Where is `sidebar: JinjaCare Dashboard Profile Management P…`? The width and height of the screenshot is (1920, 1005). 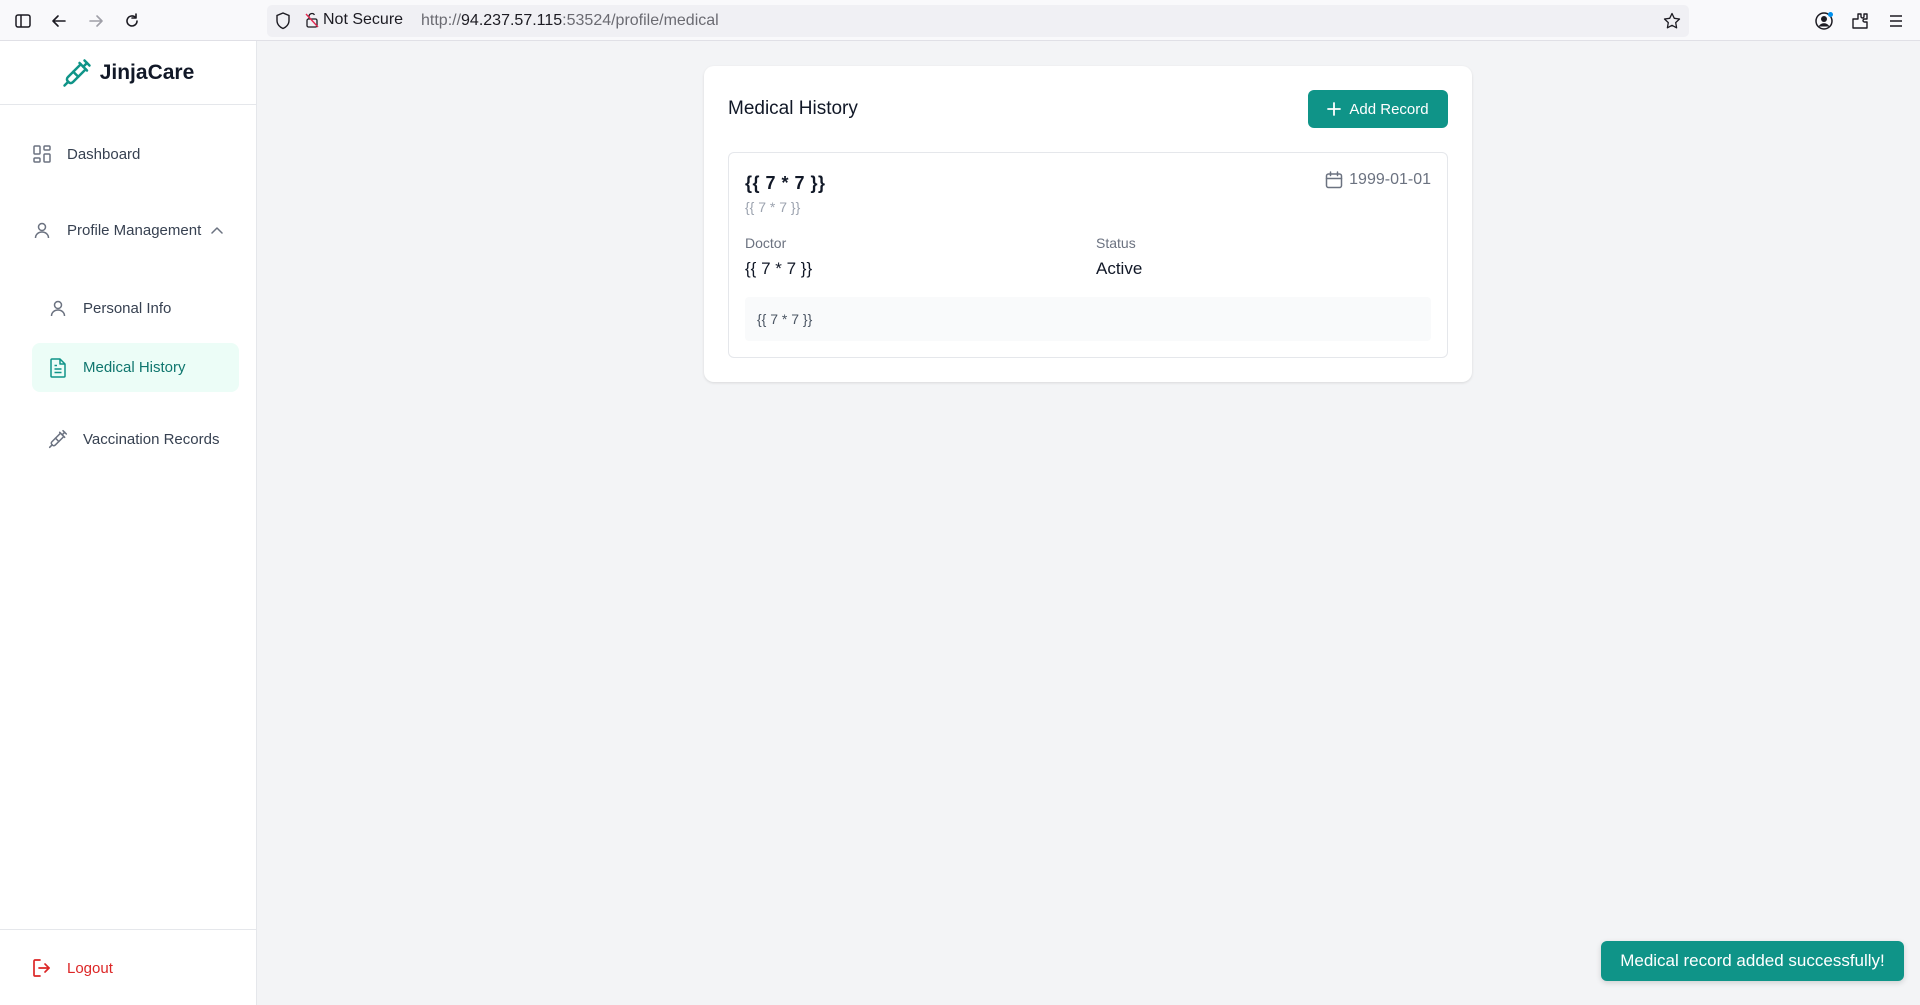
sidebar: JinjaCare Dashboard Profile Management P… is located at coordinates (128, 523).